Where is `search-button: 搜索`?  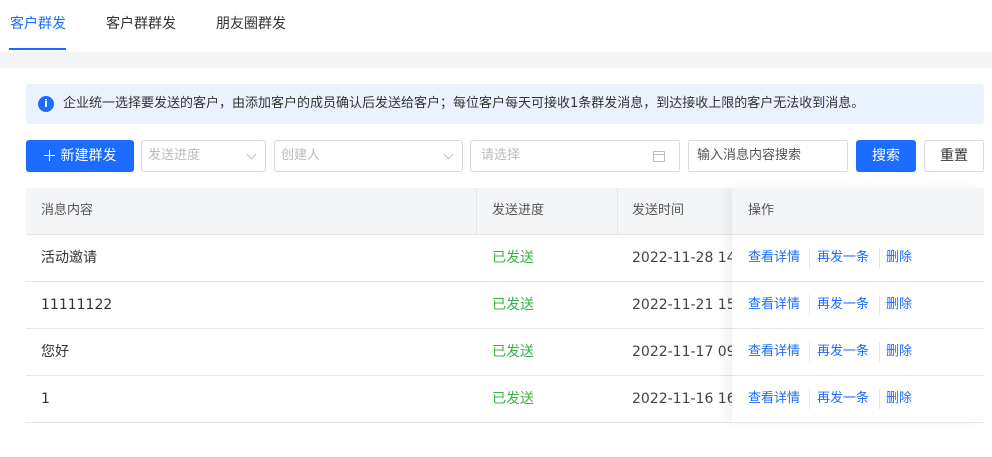 search-button: 搜索 is located at coordinates (886, 156).